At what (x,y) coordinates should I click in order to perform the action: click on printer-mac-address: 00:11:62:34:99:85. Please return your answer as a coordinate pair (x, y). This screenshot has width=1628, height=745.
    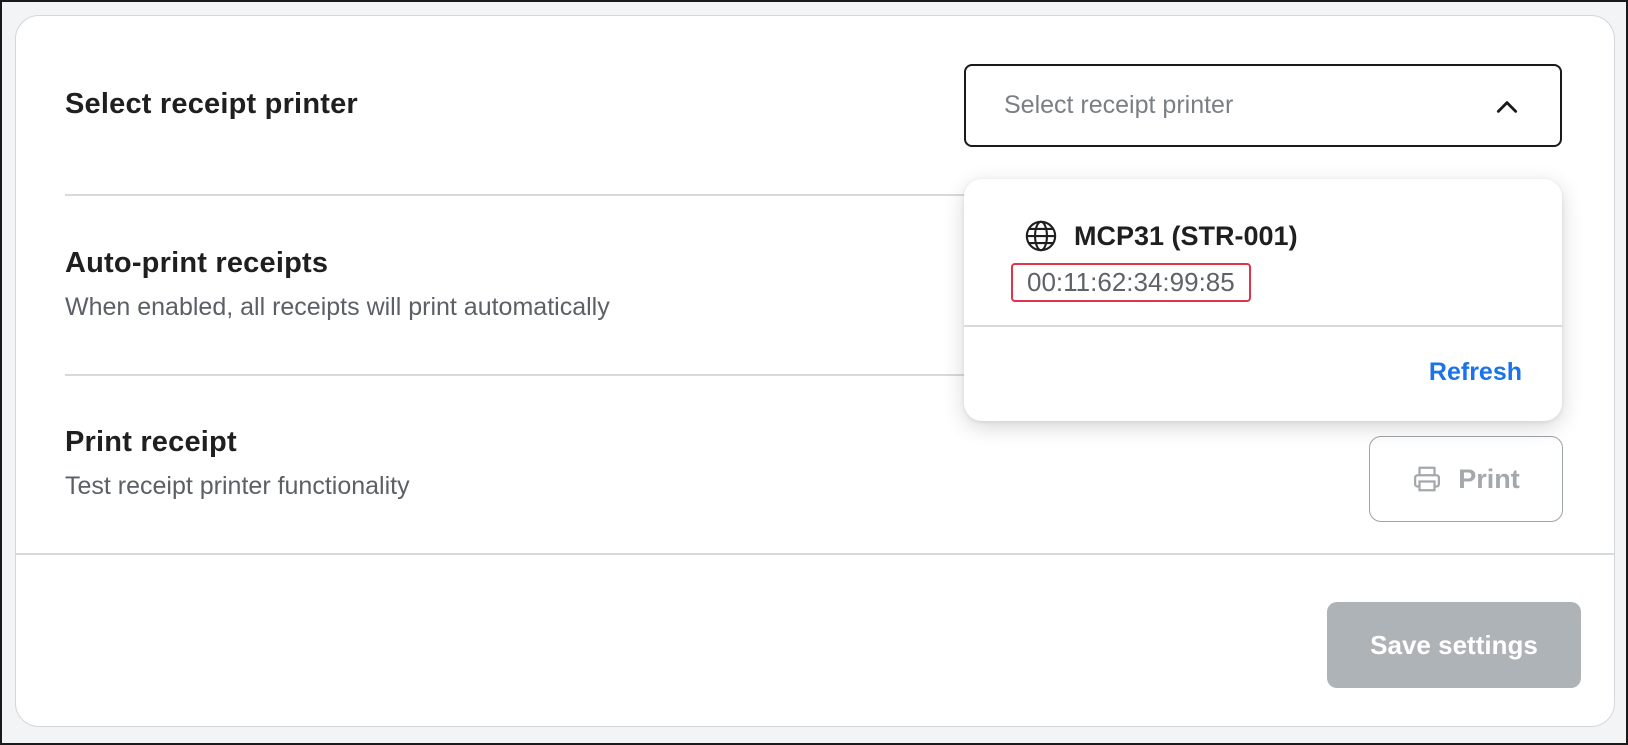
    Looking at the image, I should click on (1131, 282).